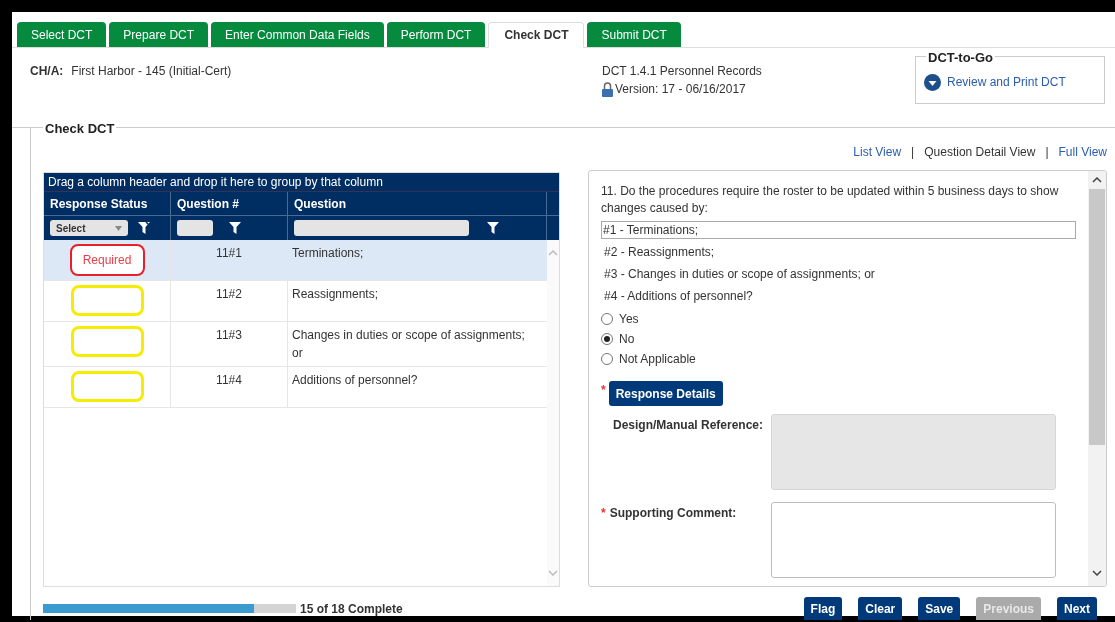  What do you see at coordinates (295, 387) in the screenshot?
I see `grid-row: 11#4 Additions of personnel?` at bounding box center [295, 387].